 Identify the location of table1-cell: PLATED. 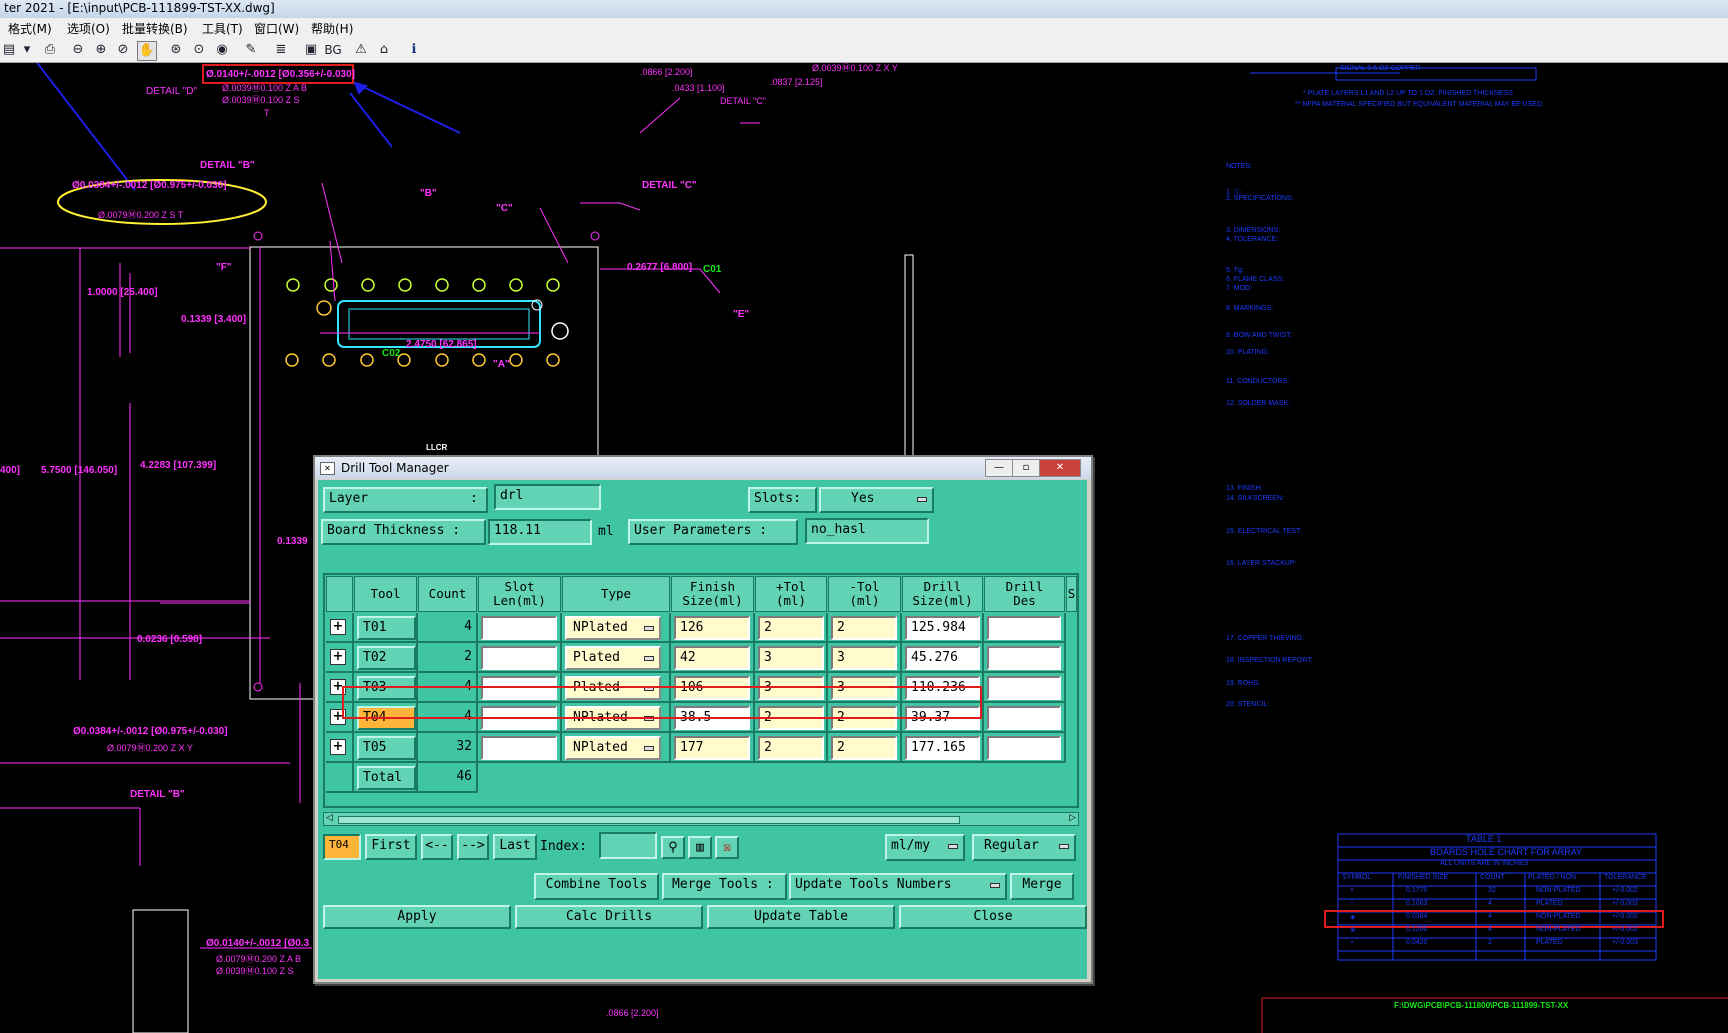
(1549, 903).